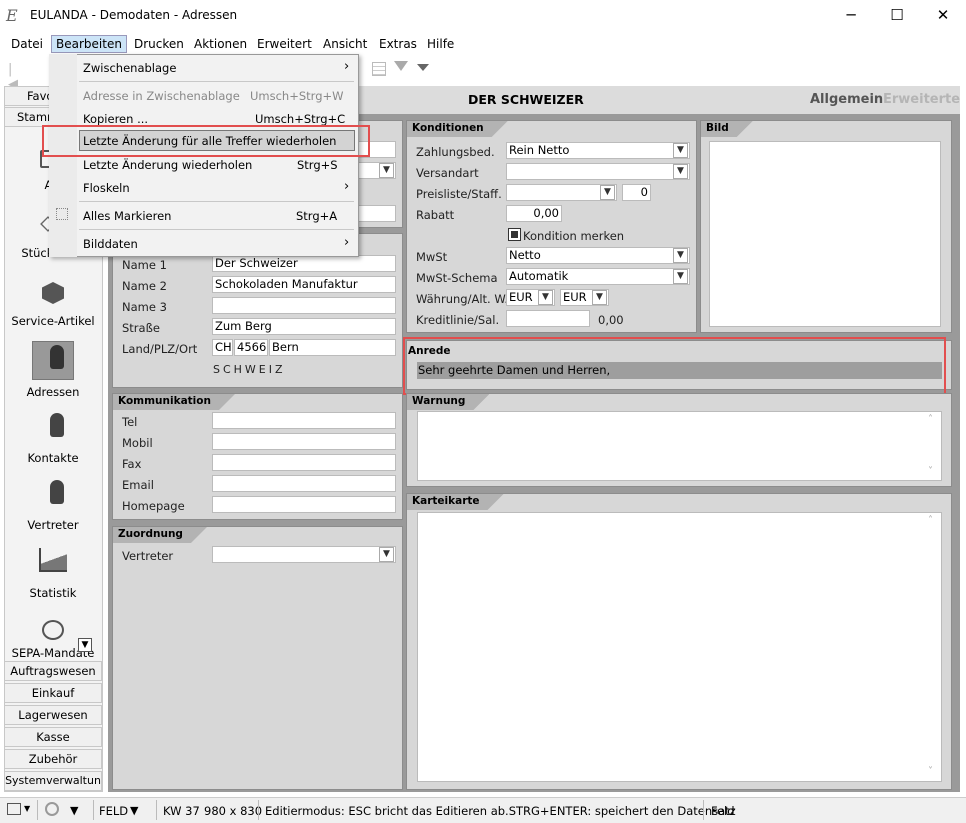 The height and width of the screenshot is (823, 966). Describe the element at coordinates (53, 506) in the screenshot. I see `nav-vertreter: Vertreter` at that location.